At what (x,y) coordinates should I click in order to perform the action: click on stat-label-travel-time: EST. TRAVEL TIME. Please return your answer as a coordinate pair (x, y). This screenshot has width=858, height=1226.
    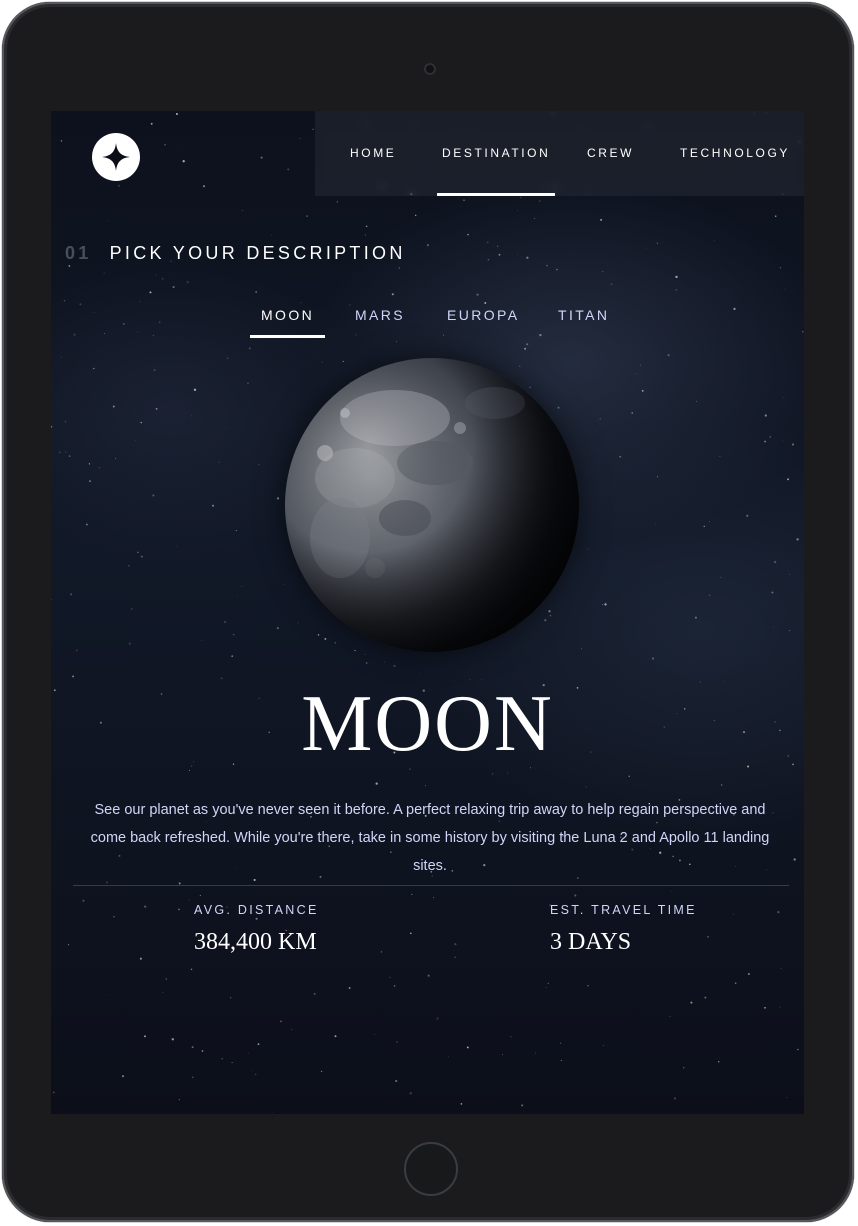
    Looking at the image, I should click on (623, 910).